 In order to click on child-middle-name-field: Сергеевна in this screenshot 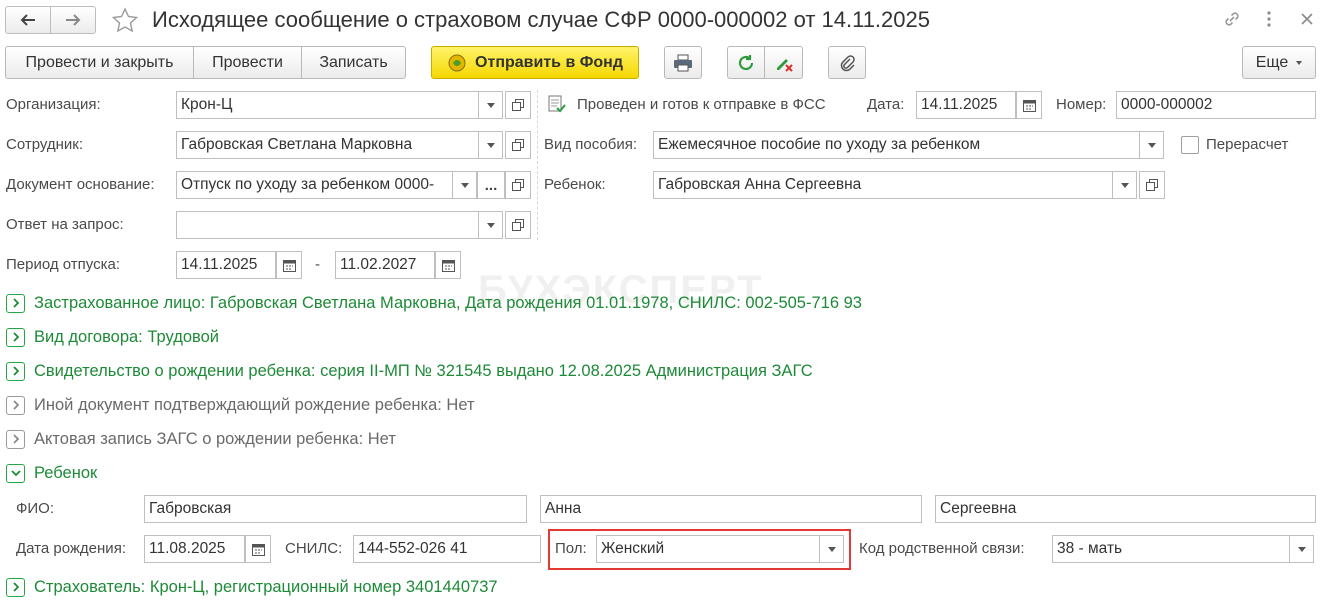, I will do `click(1125, 509)`.